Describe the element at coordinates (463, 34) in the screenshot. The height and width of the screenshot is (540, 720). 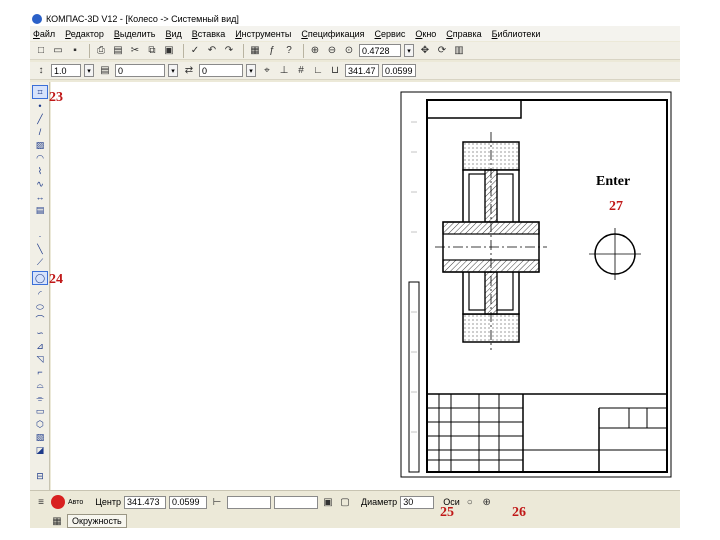
I see `menu-help: Справка` at that location.